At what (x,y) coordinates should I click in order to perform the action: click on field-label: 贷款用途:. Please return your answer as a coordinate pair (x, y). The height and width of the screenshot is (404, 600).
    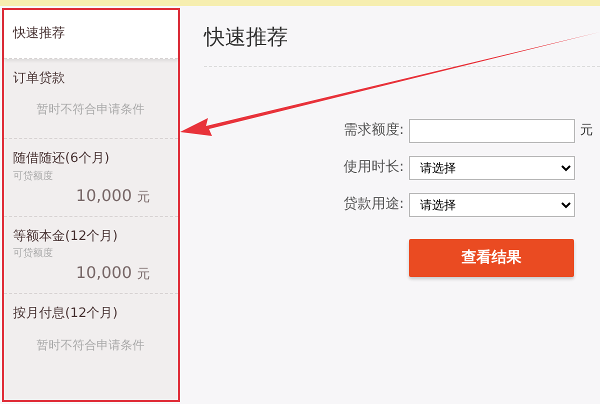
    Looking at the image, I should click on (373, 204).